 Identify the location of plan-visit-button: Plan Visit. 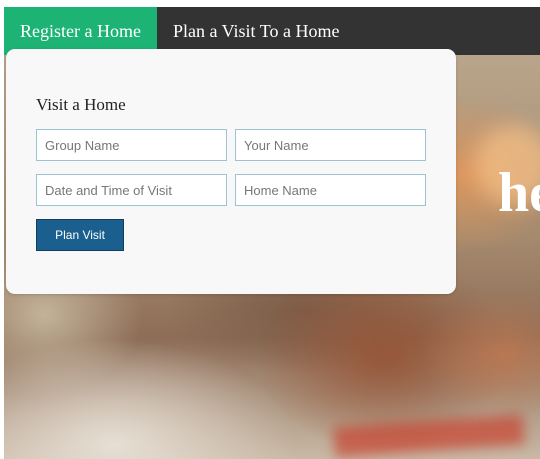
(80, 235).